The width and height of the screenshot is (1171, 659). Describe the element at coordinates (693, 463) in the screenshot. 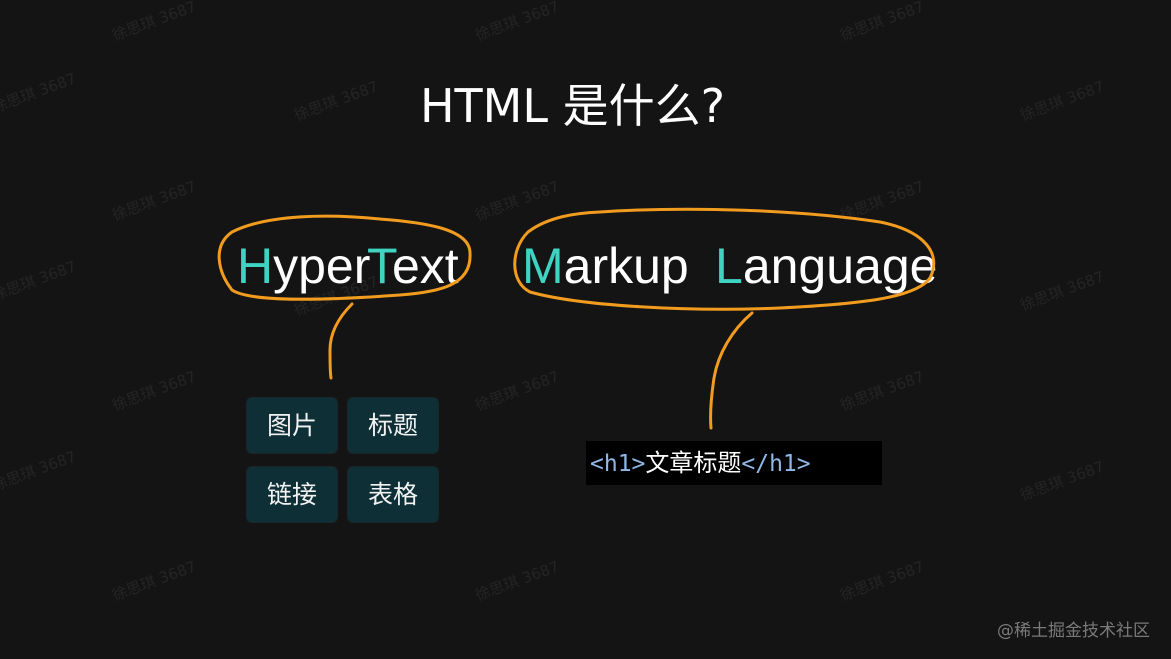

I see `h1-content: 文章标题` at that location.